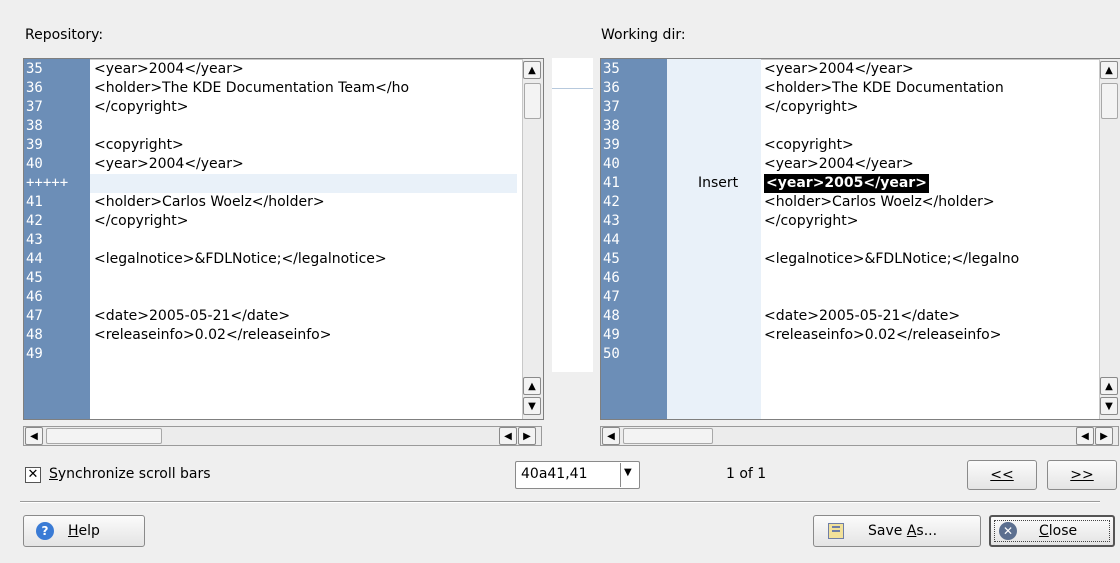 This screenshot has width=1120, height=563. I want to click on line-text: <legalnotice>&FDLNotice;</legalno, so click(892, 259).